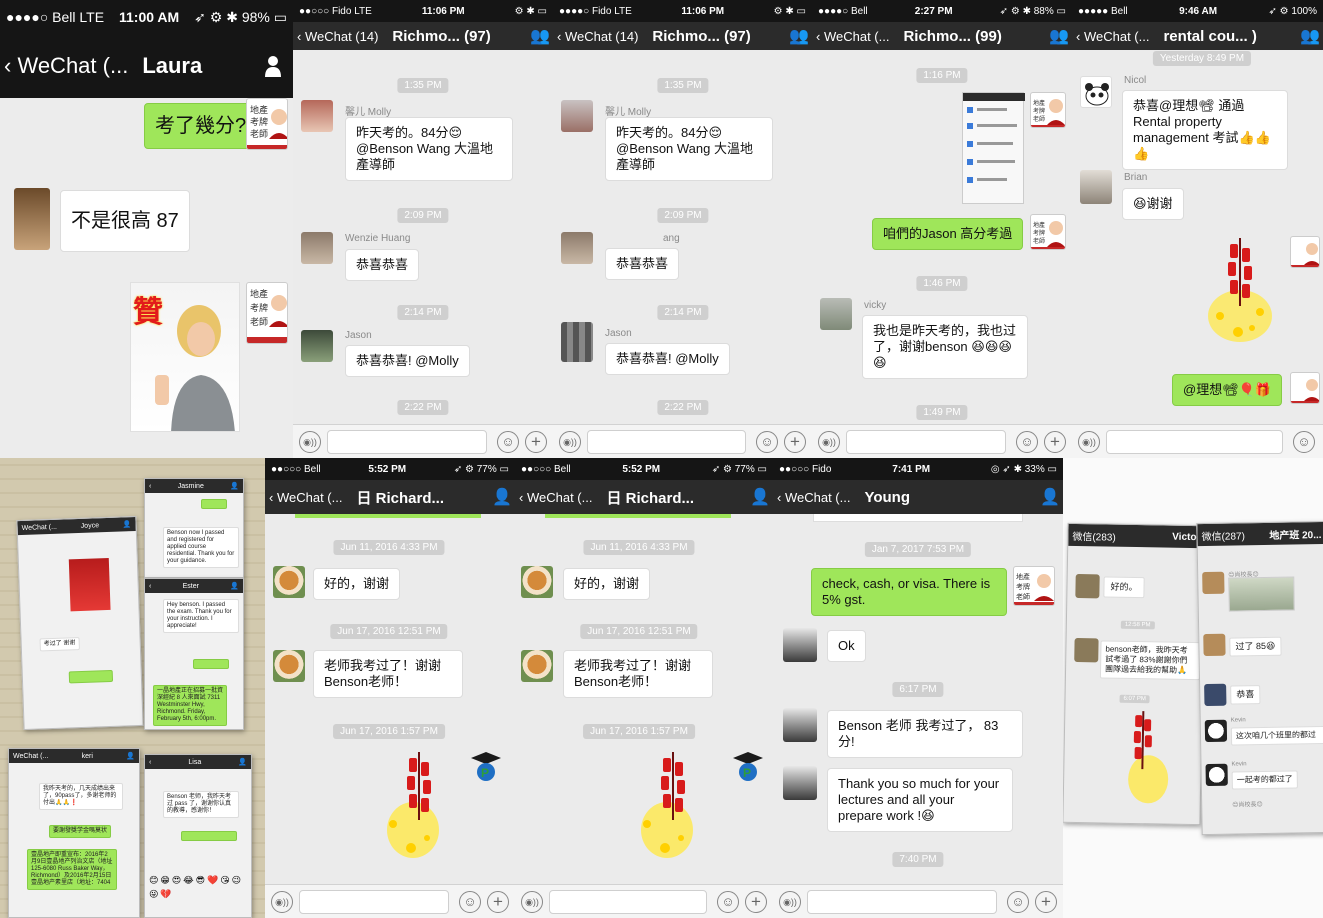  What do you see at coordinates (389, 731) in the screenshot?
I see `timestamp: Jun 17, 2016 1:57 PM` at bounding box center [389, 731].